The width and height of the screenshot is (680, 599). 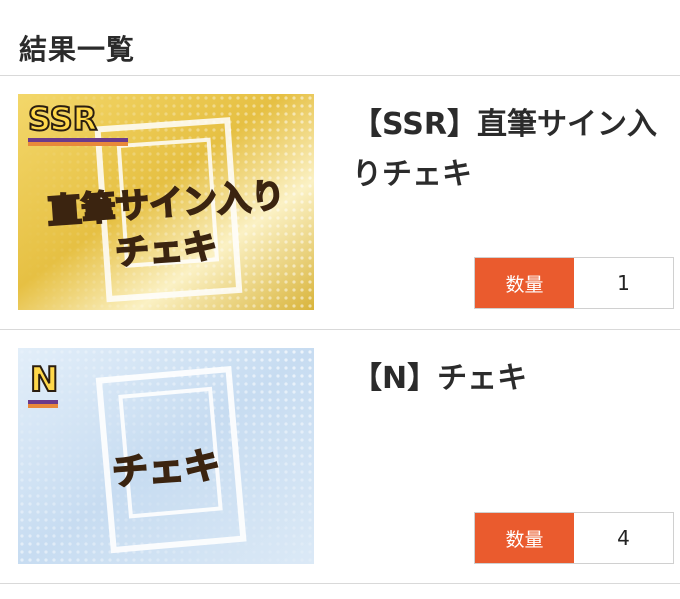 I want to click on page-title: 結果一覧, so click(x=77, y=49).